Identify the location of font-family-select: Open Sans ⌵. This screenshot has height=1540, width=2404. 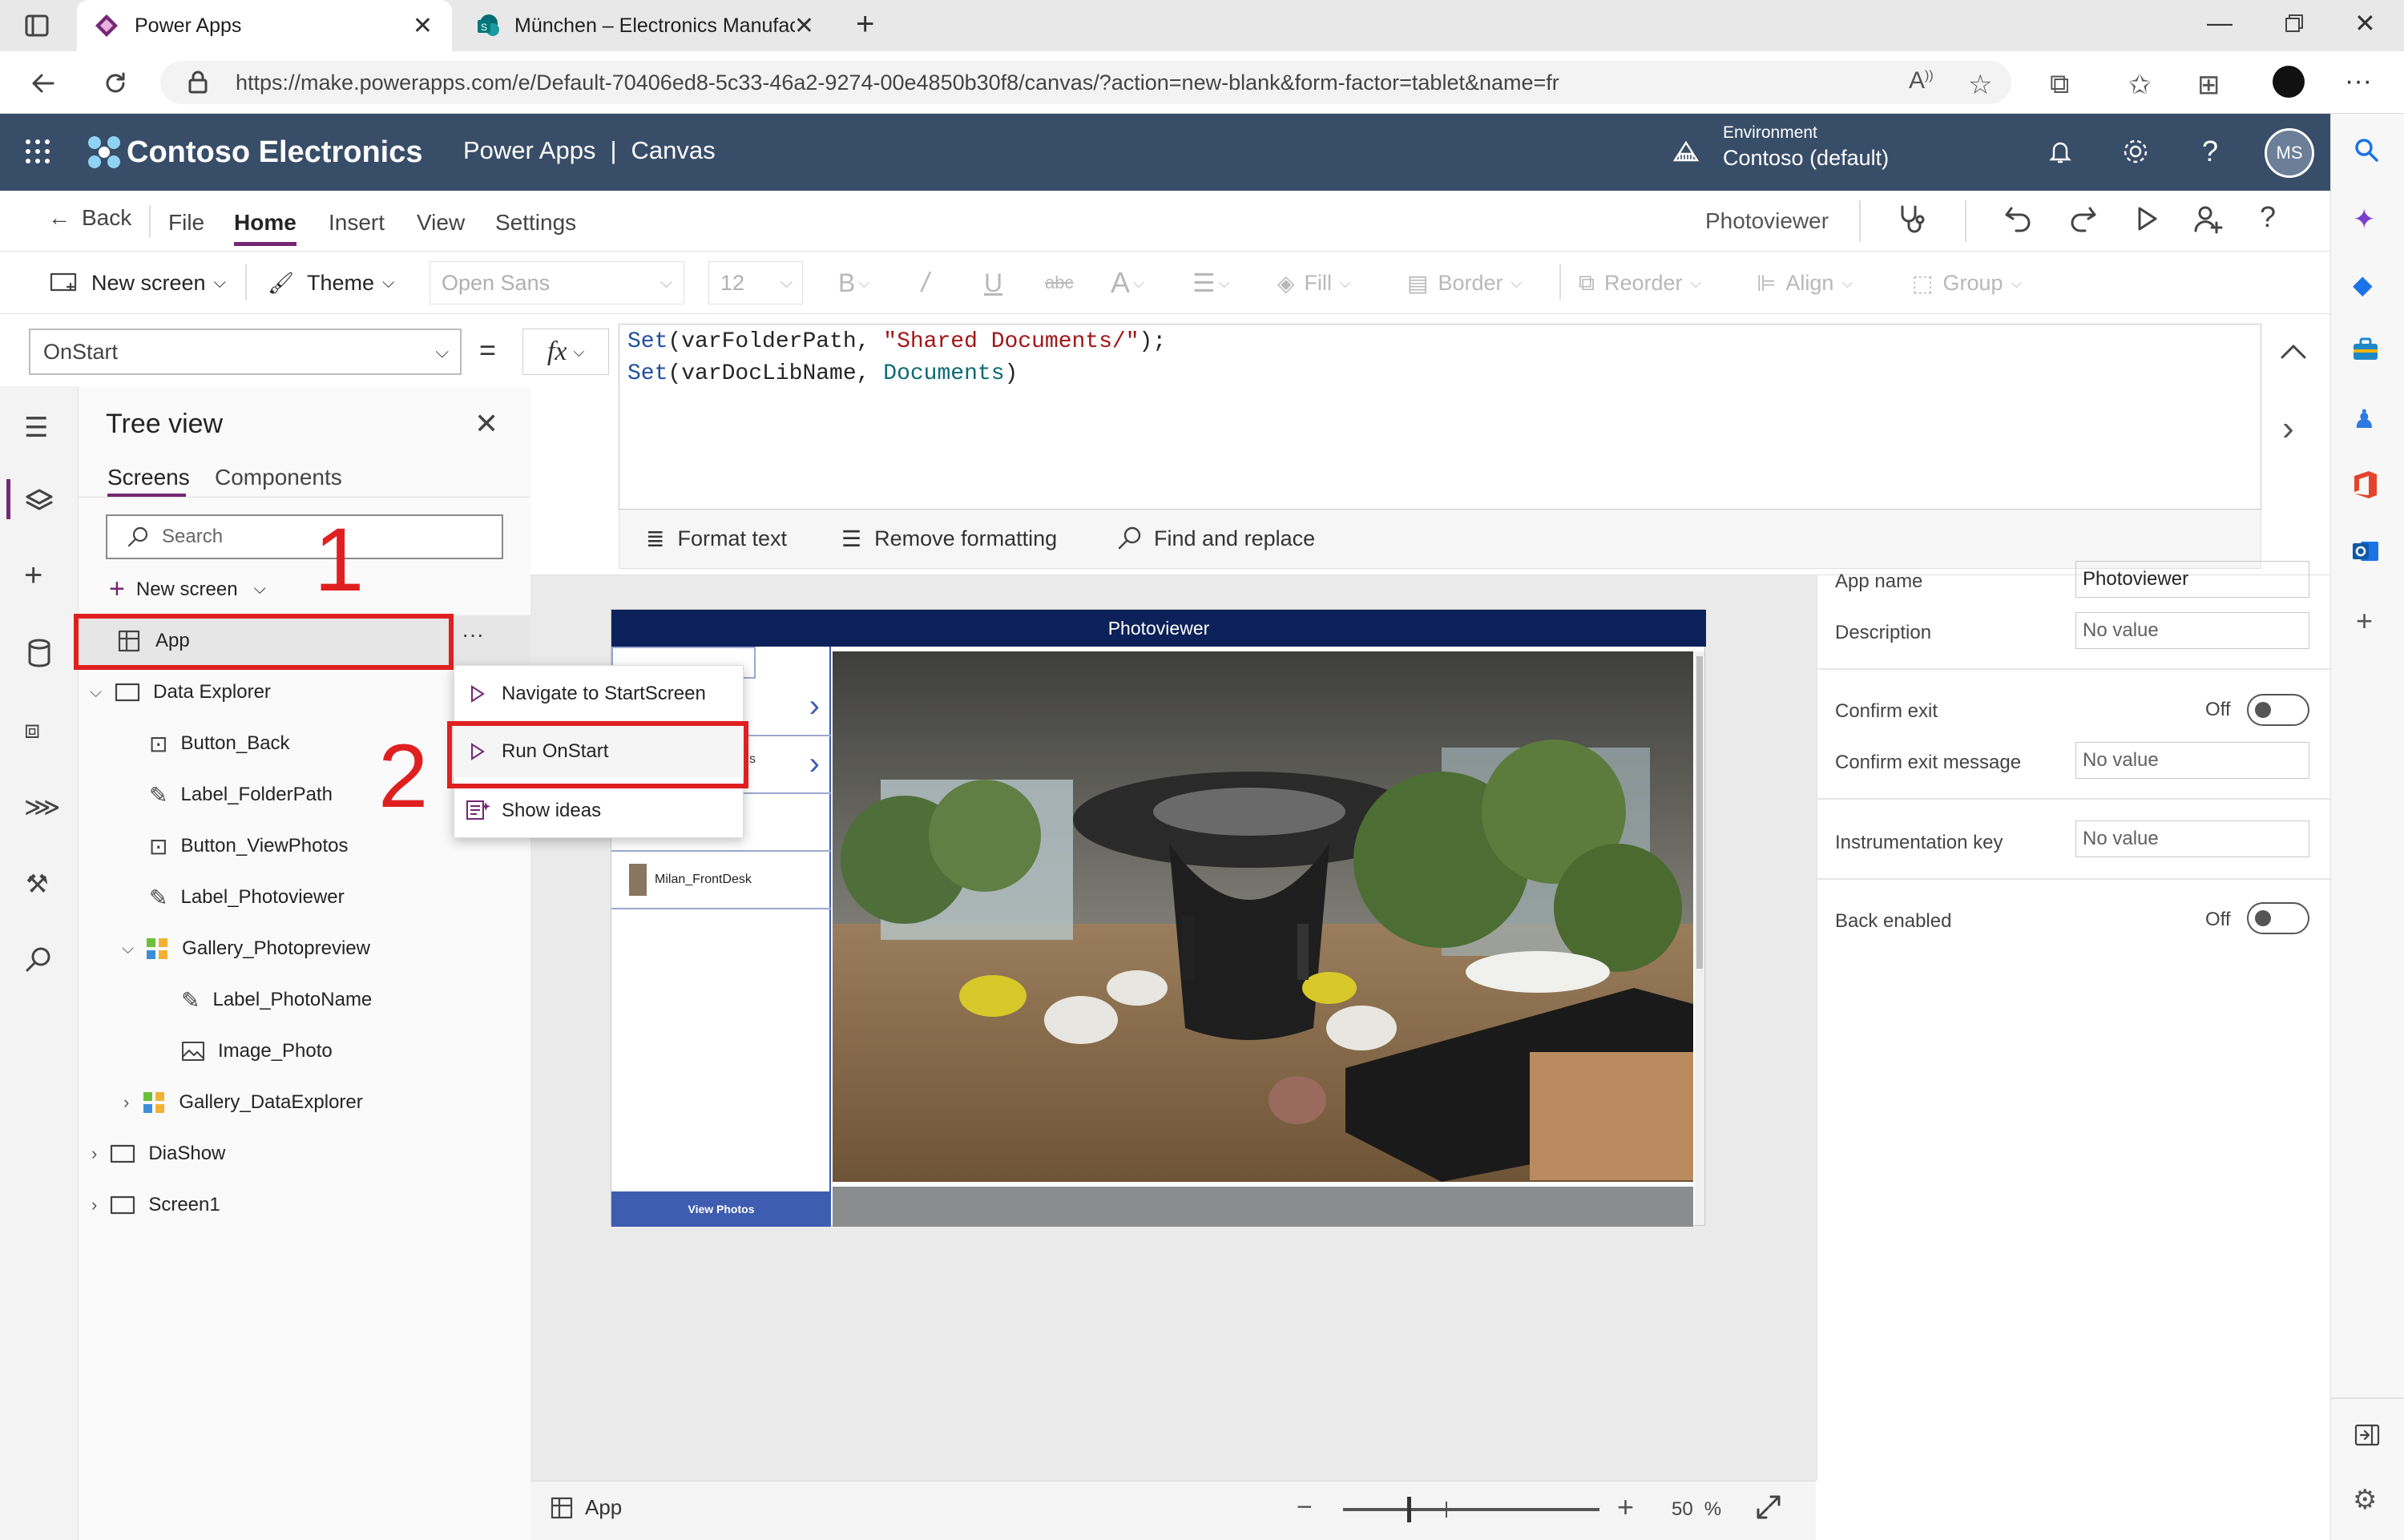
(557, 283).